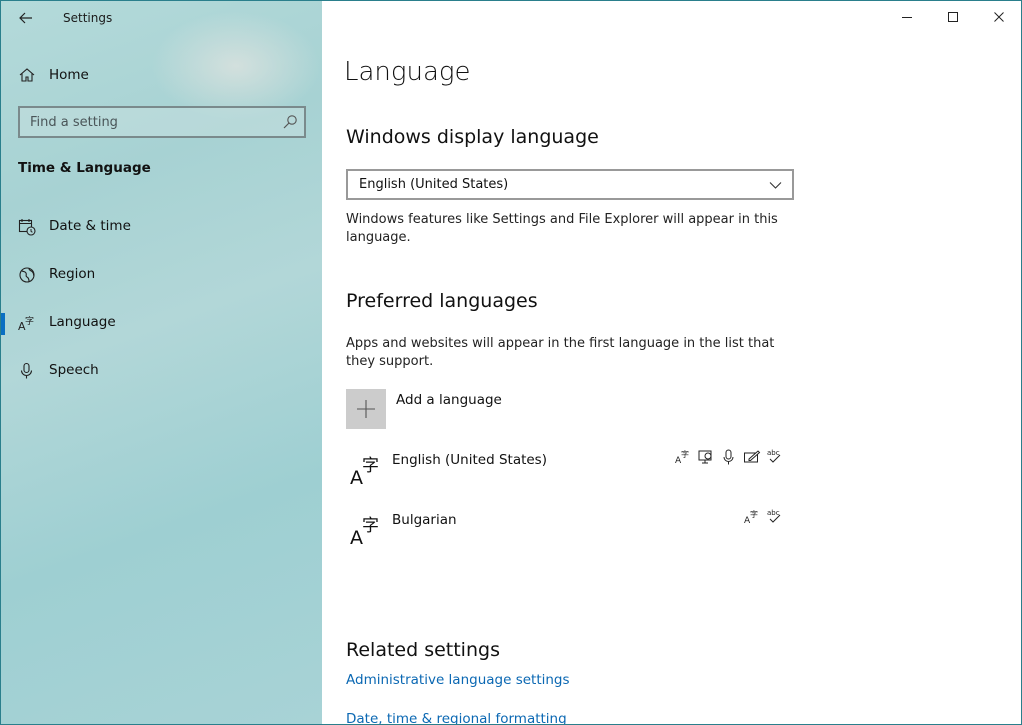 The image size is (1022, 725). I want to click on nav-home: Home, so click(161, 75).